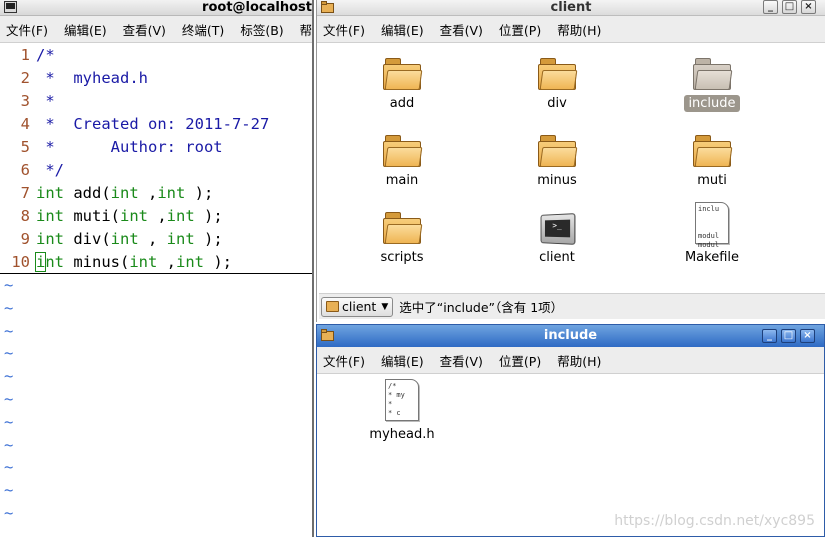  I want to click on location-label: client, so click(359, 306).